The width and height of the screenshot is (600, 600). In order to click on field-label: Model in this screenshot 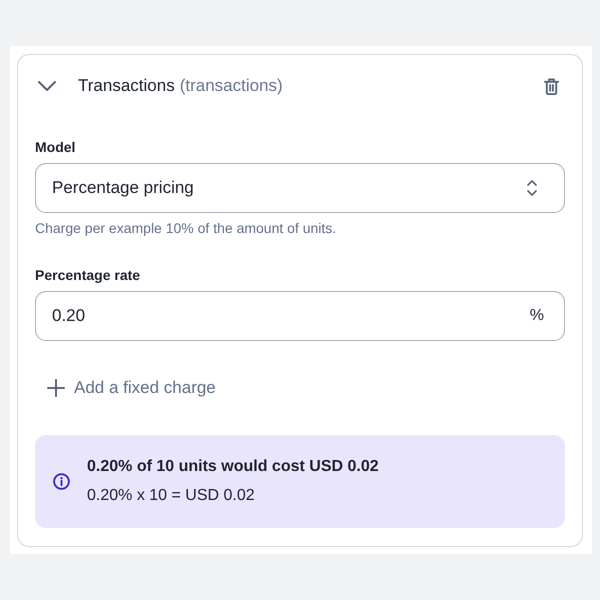, I will do `click(55, 147)`.